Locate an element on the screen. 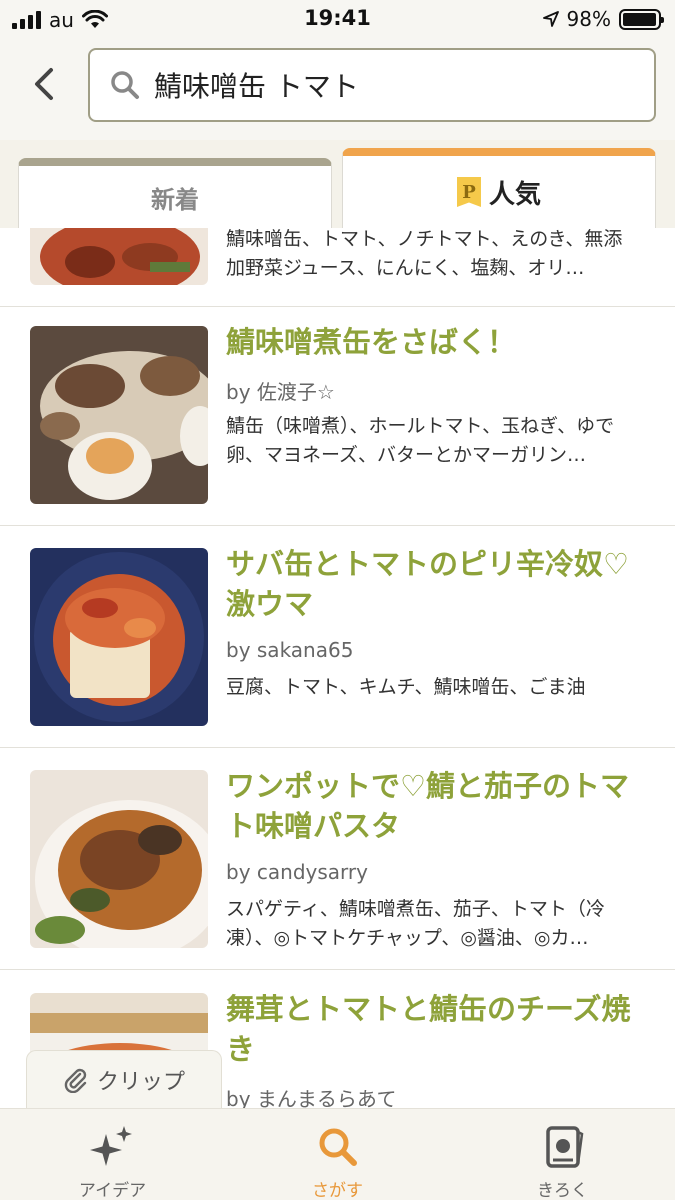 This screenshot has width=675, height=1200. status-bar: au 19:41 98% is located at coordinates (337, 20).